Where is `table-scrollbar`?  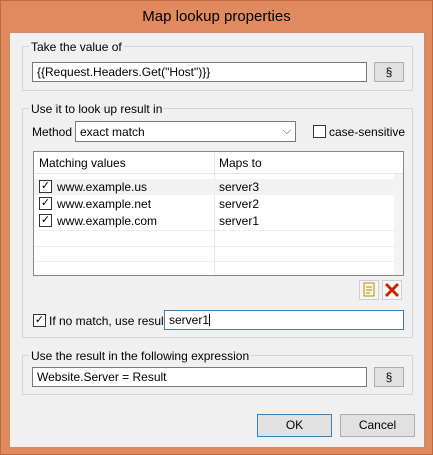
table-scrollbar is located at coordinates (398, 224).